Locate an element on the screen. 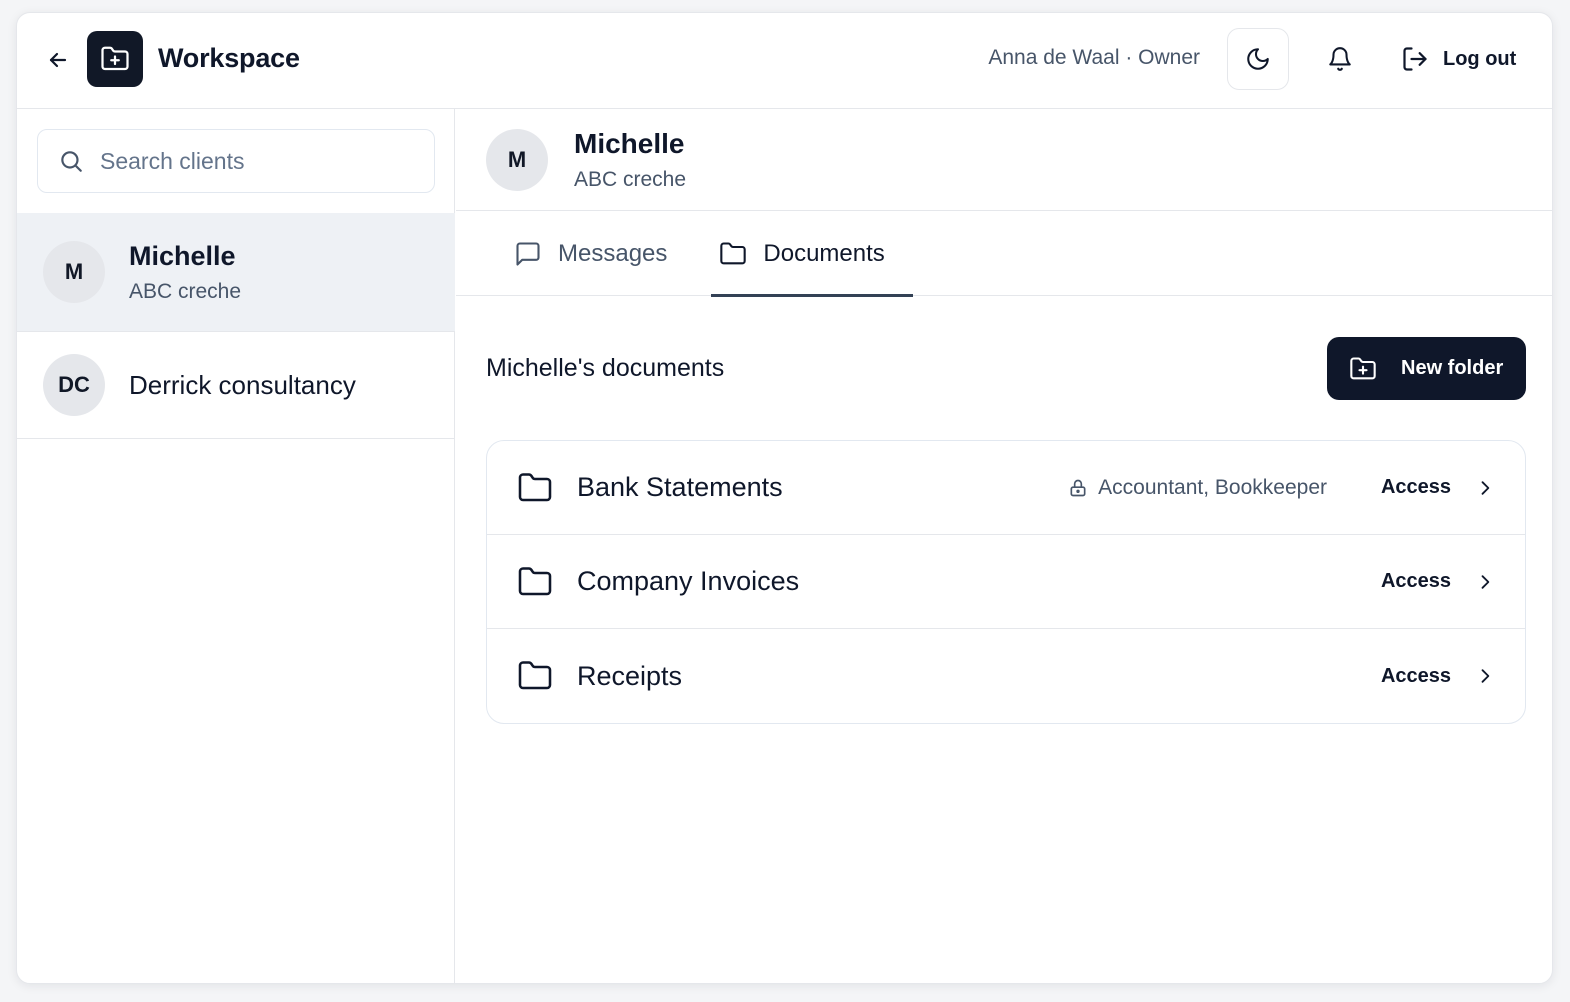  folder-permissions: Accountant, Bookkeeper is located at coordinates (1197, 488).